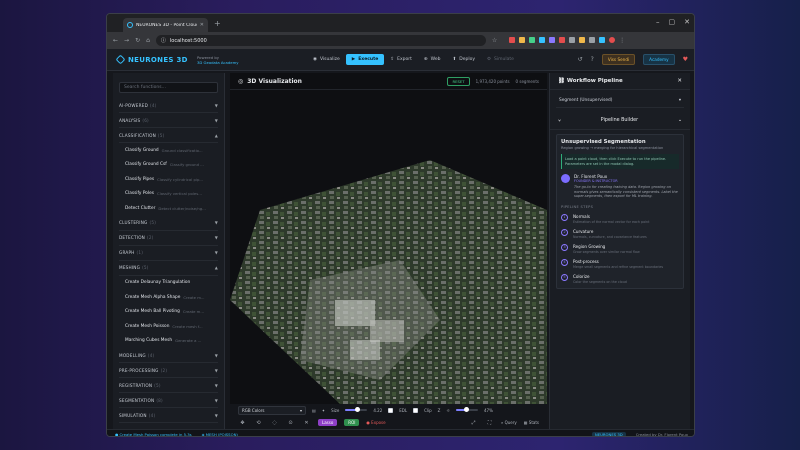 This screenshot has height=450, width=800. What do you see at coordinates (168, 268) in the screenshot?
I see `category-meshing: MESHING (5) ▲` at bounding box center [168, 268].